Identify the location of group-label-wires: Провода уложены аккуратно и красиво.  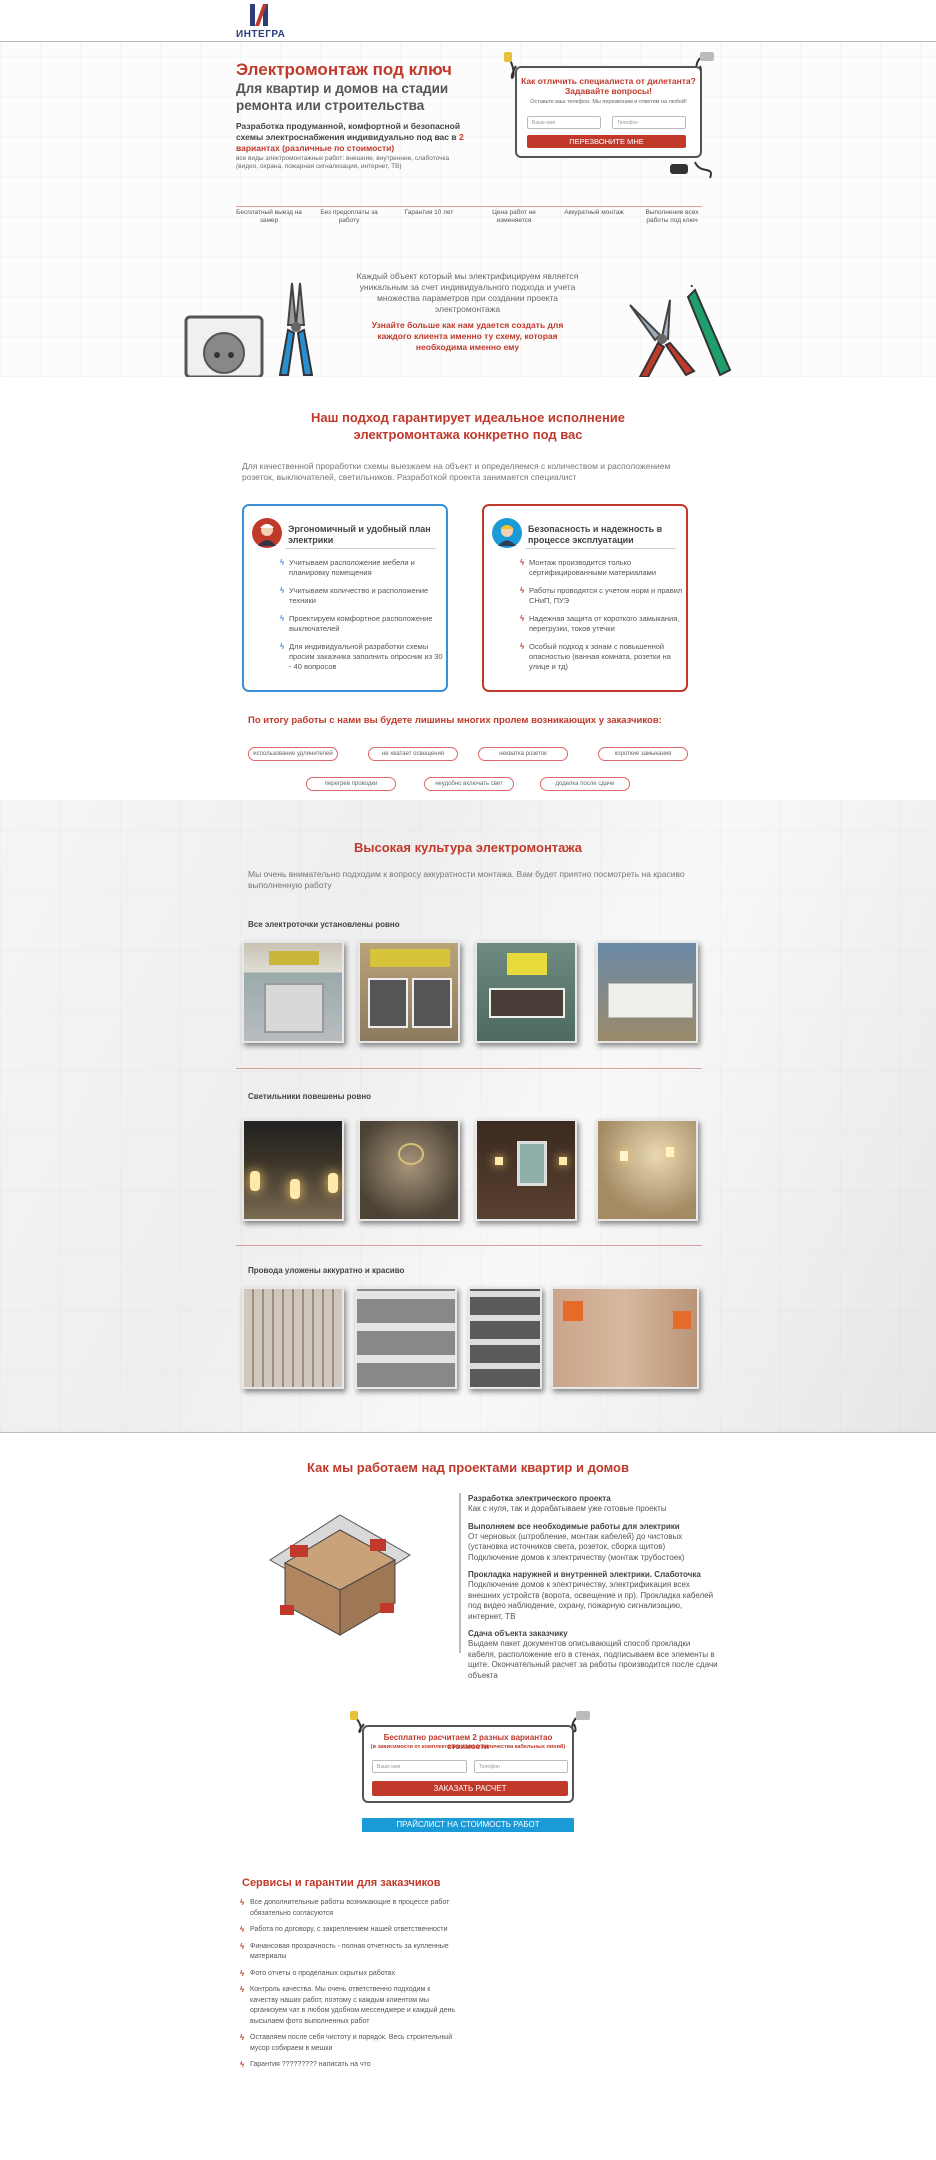
(326, 1270).